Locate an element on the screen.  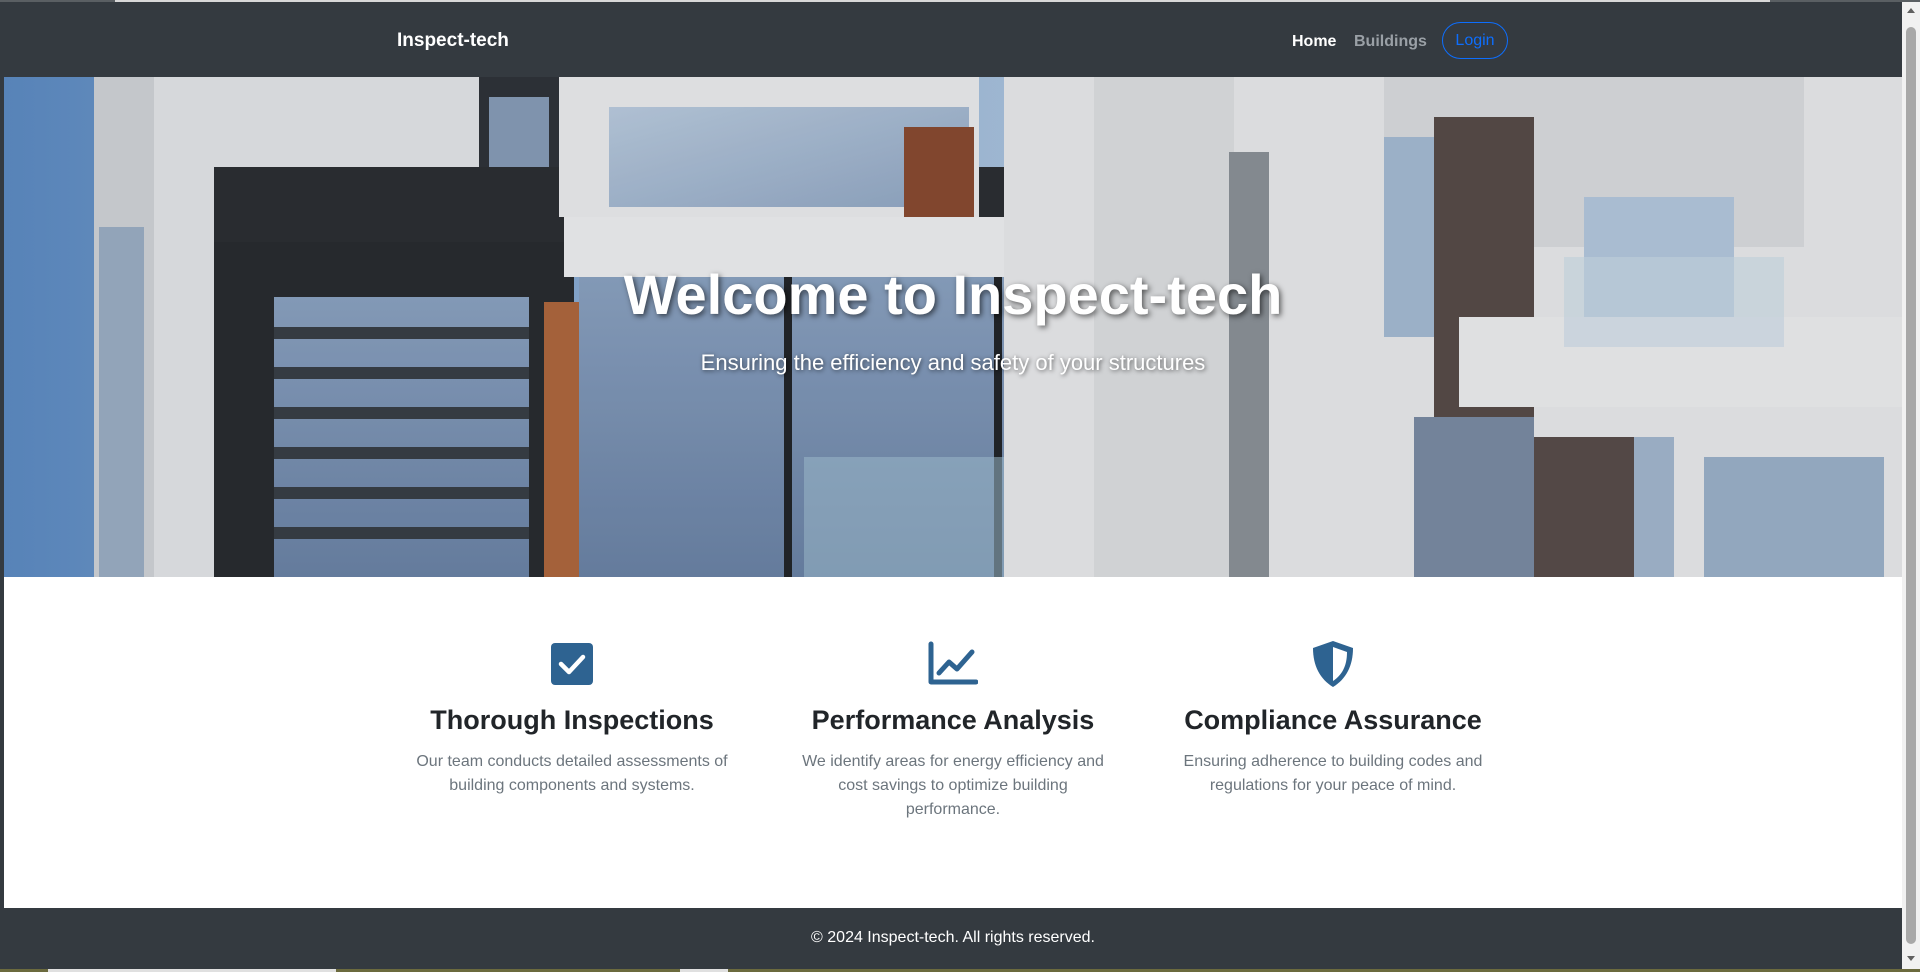
nav-link-home: Home is located at coordinates (1314, 42).